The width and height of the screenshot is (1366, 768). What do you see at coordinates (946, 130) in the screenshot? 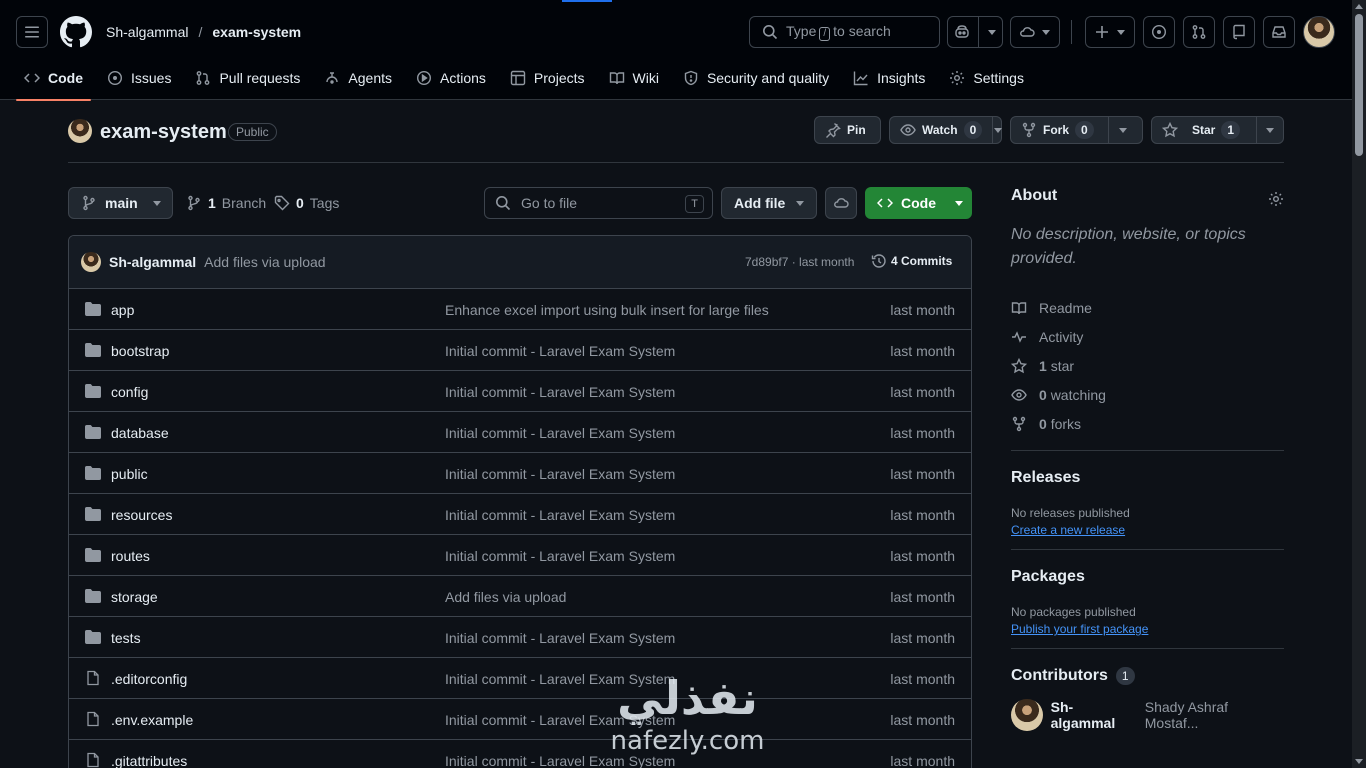
I see `watch-button: Watch 0` at bounding box center [946, 130].